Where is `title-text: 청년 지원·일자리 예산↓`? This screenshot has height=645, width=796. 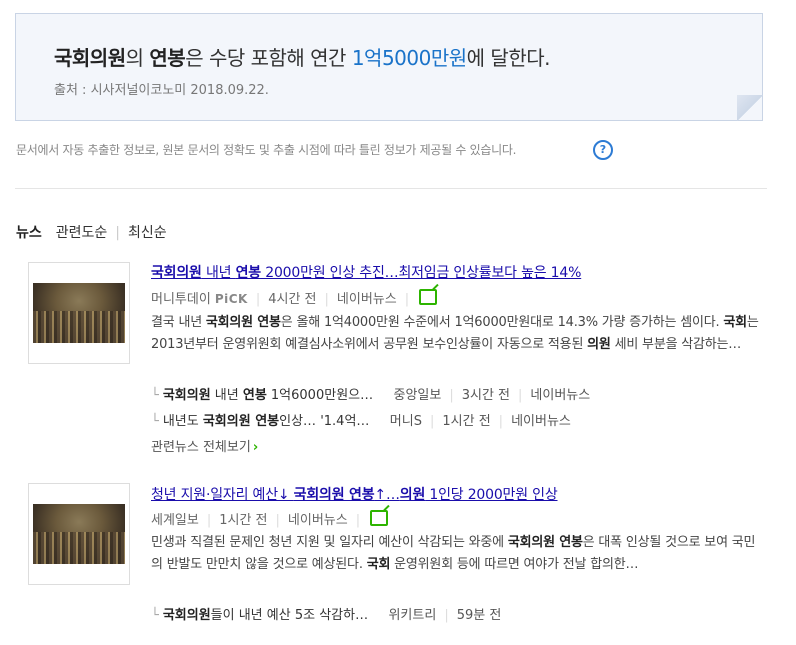
title-text: 청년 지원·일자리 예산↓ is located at coordinates (222, 495).